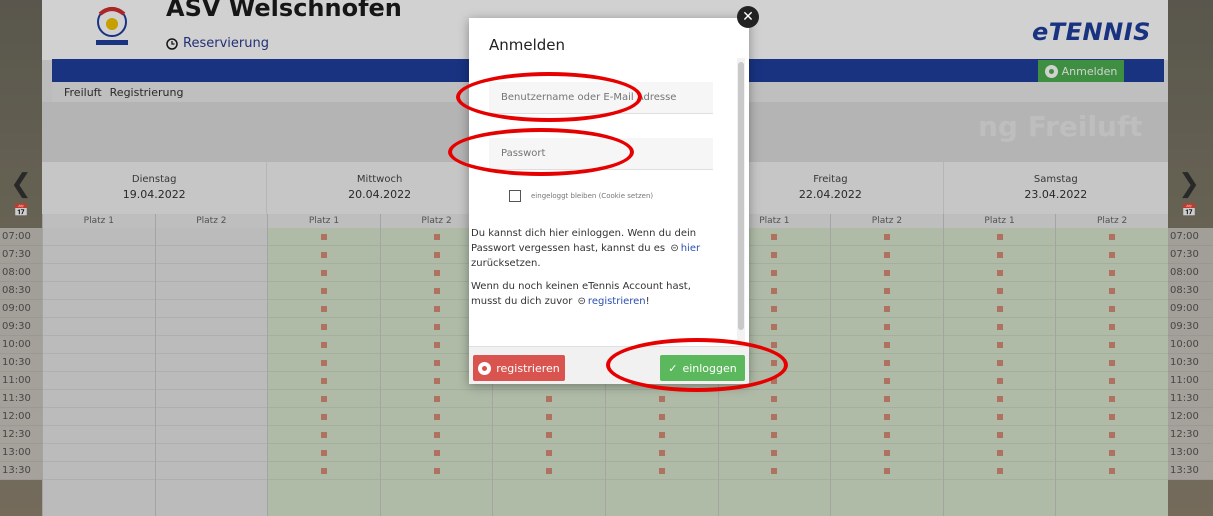  What do you see at coordinates (702, 368) in the screenshot?
I see `login-button: ✓ einloggen` at bounding box center [702, 368].